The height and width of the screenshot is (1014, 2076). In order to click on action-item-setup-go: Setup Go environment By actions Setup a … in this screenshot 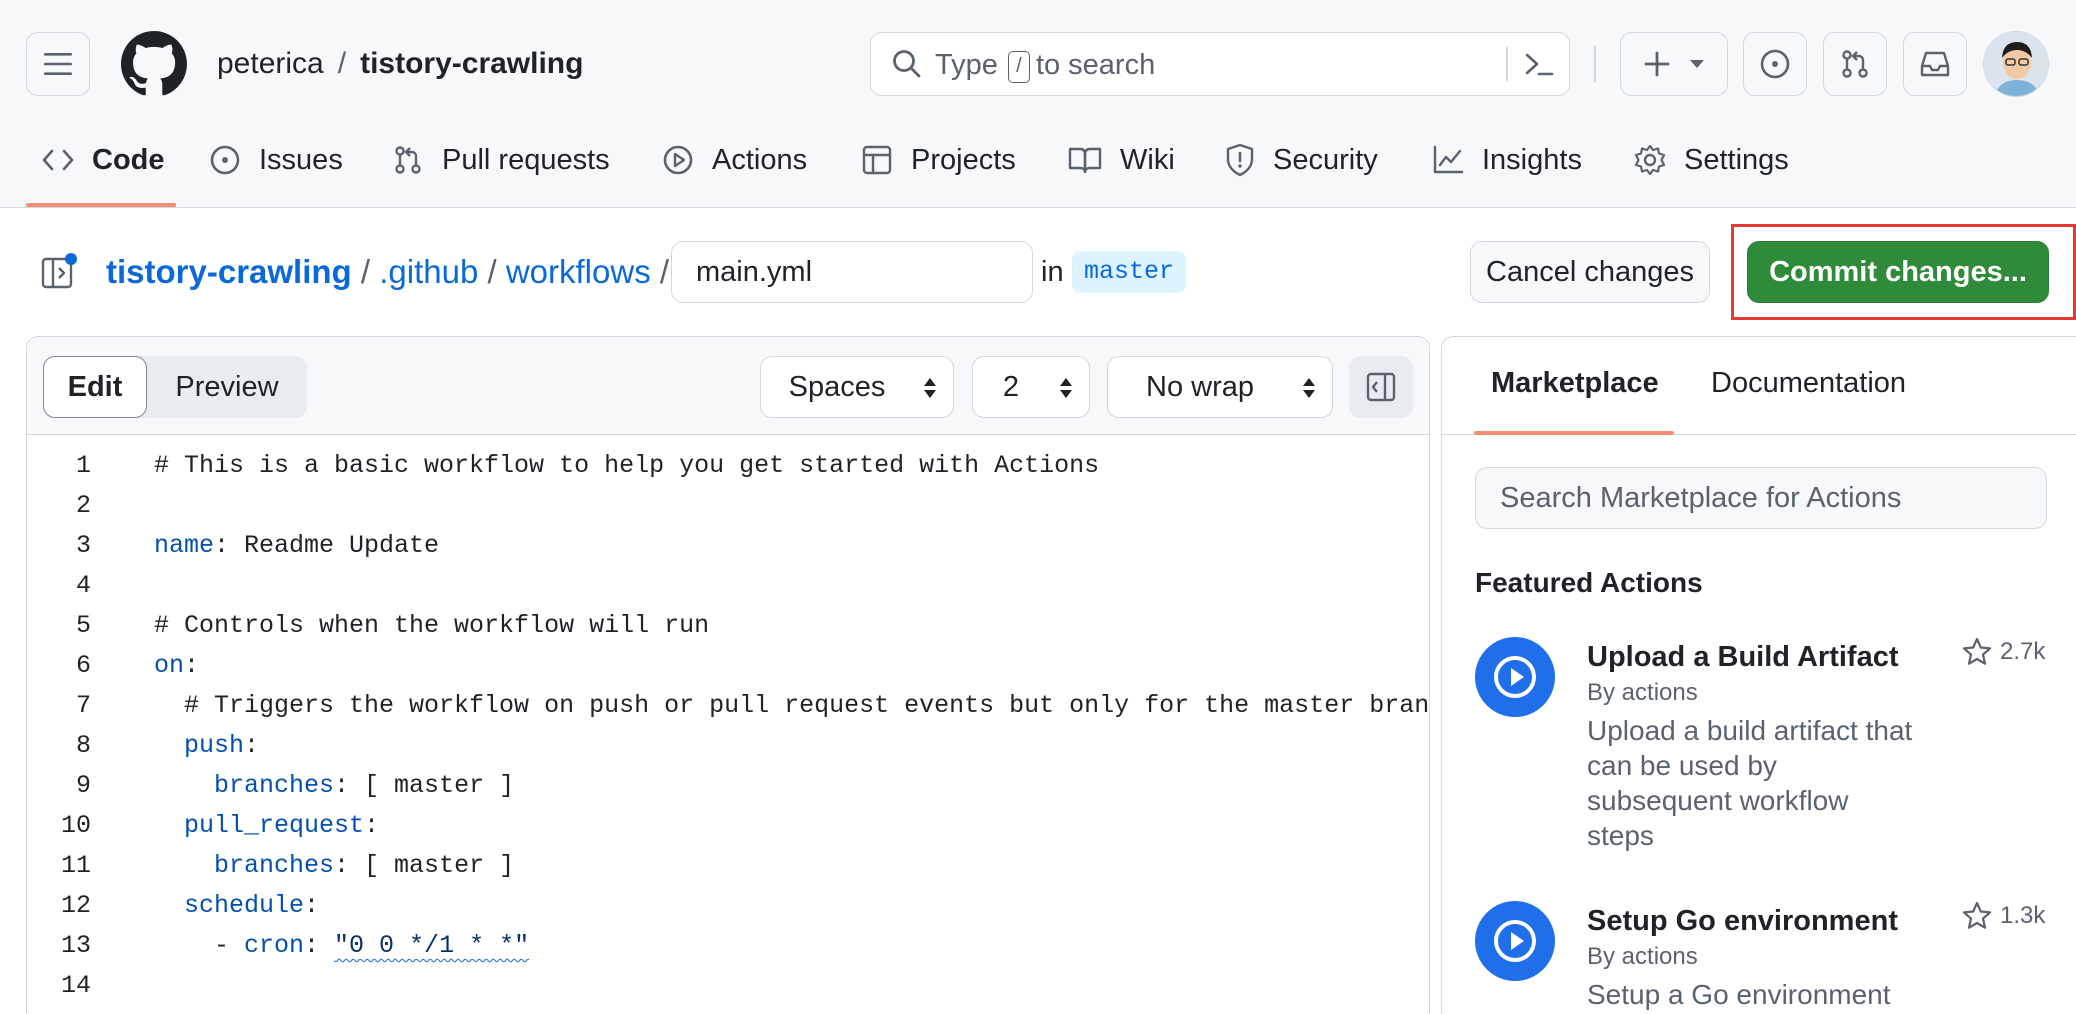, I will do `click(1765, 957)`.